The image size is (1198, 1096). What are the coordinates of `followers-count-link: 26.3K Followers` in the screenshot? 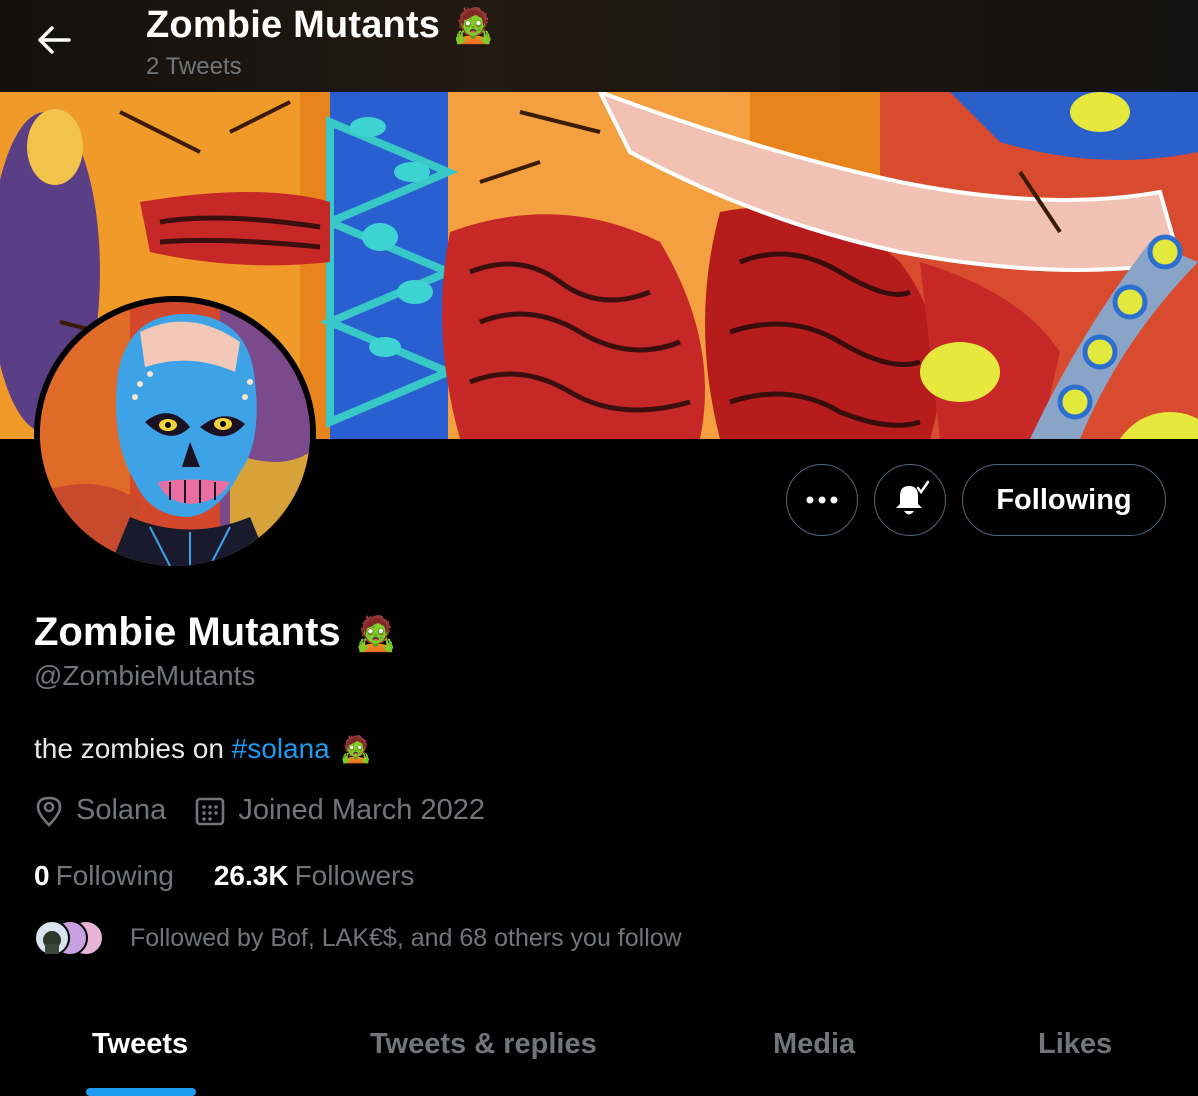 It's located at (314, 876).